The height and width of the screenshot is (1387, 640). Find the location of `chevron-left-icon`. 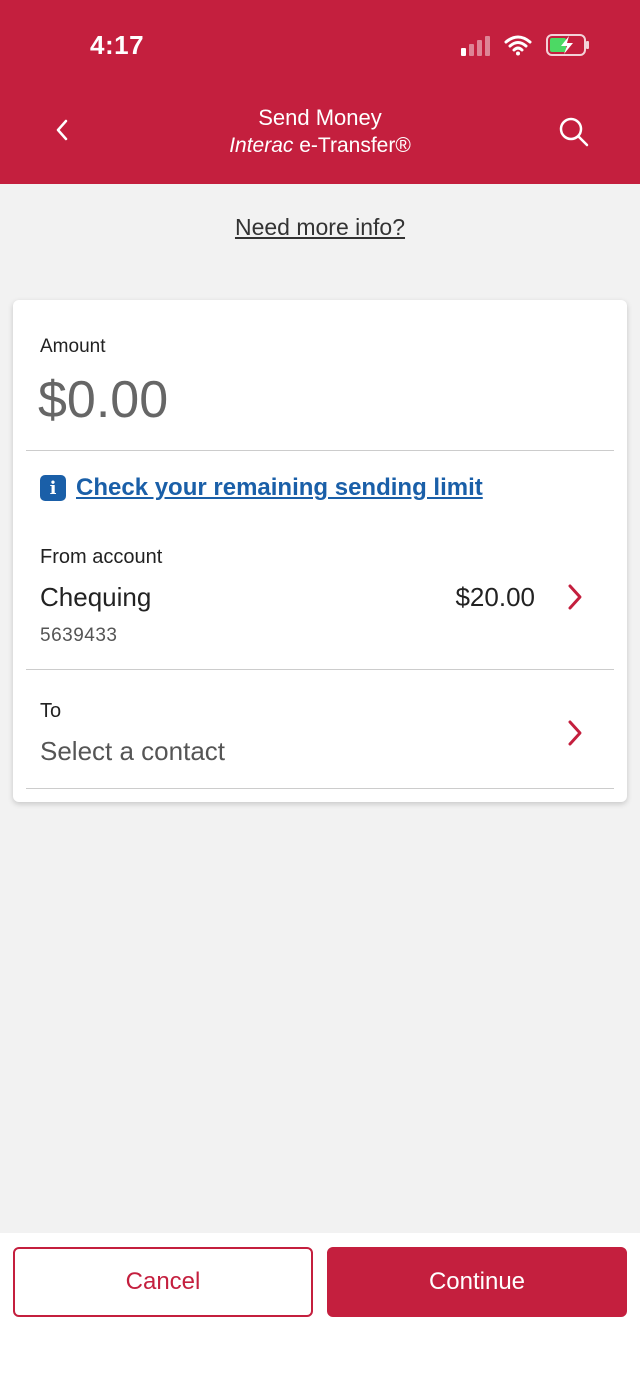

chevron-left-icon is located at coordinates (62, 130).